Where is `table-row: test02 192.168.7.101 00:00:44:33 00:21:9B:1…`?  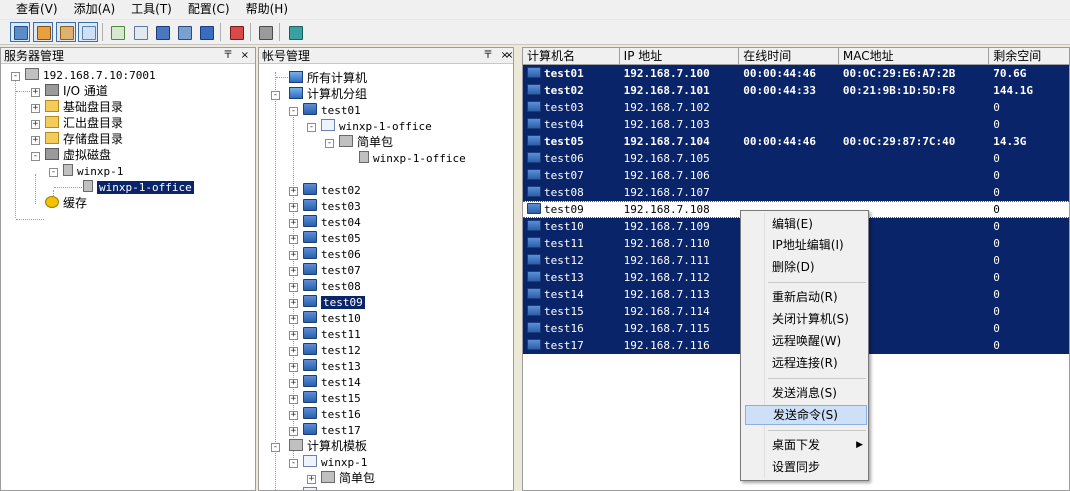 table-row: test02 192.168.7.101 00:00:44:33 00:21:9B:1… is located at coordinates (796, 90).